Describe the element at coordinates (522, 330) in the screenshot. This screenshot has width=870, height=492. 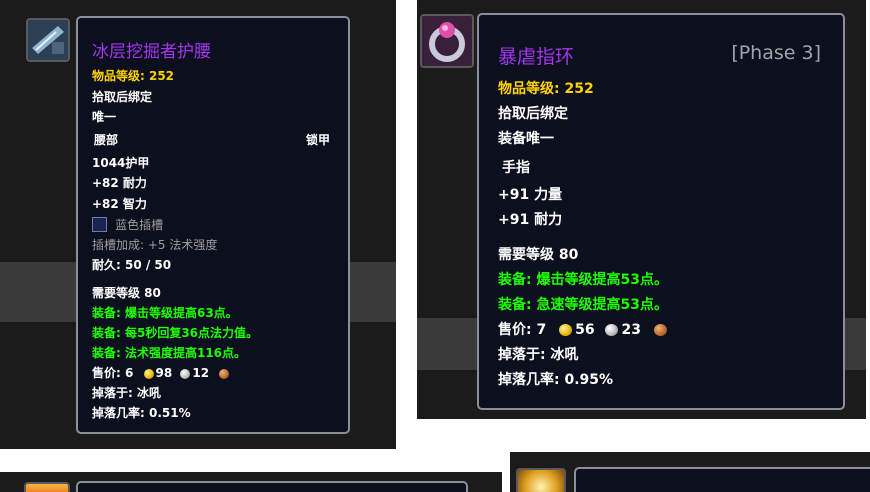
I see `sell-price-label: 售价: 7` at that location.